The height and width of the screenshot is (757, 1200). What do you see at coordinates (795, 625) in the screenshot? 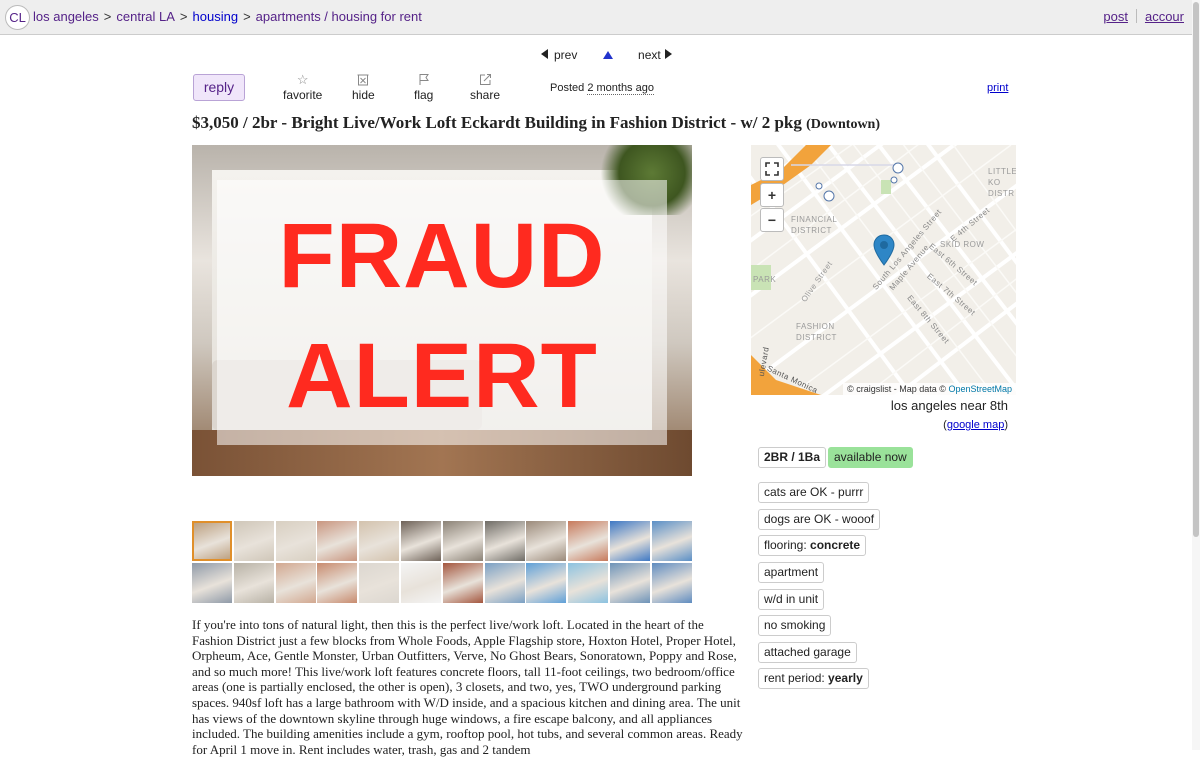
I see `attribute-label: no smoking` at bounding box center [795, 625].